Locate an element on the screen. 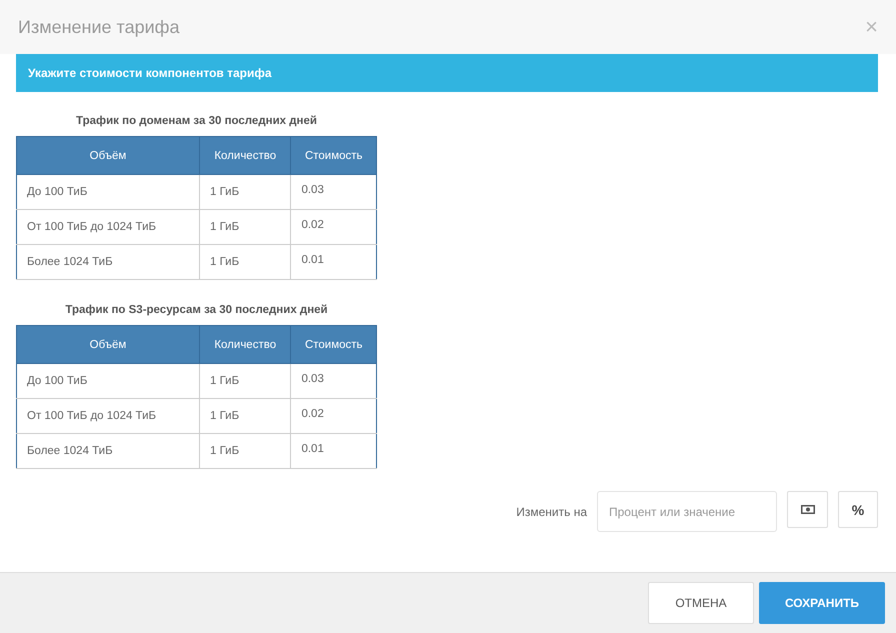 Image resolution: width=896 pixels, height=633 pixels. value-field: Процент или значение is located at coordinates (687, 511).